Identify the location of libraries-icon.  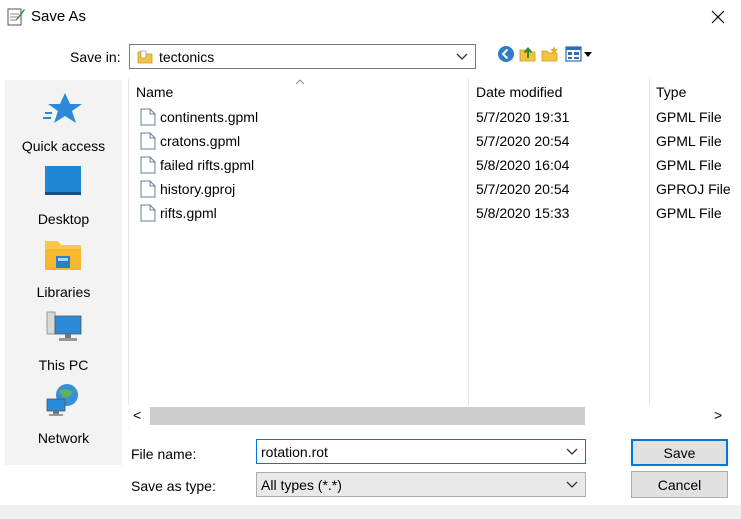
(63, 255).